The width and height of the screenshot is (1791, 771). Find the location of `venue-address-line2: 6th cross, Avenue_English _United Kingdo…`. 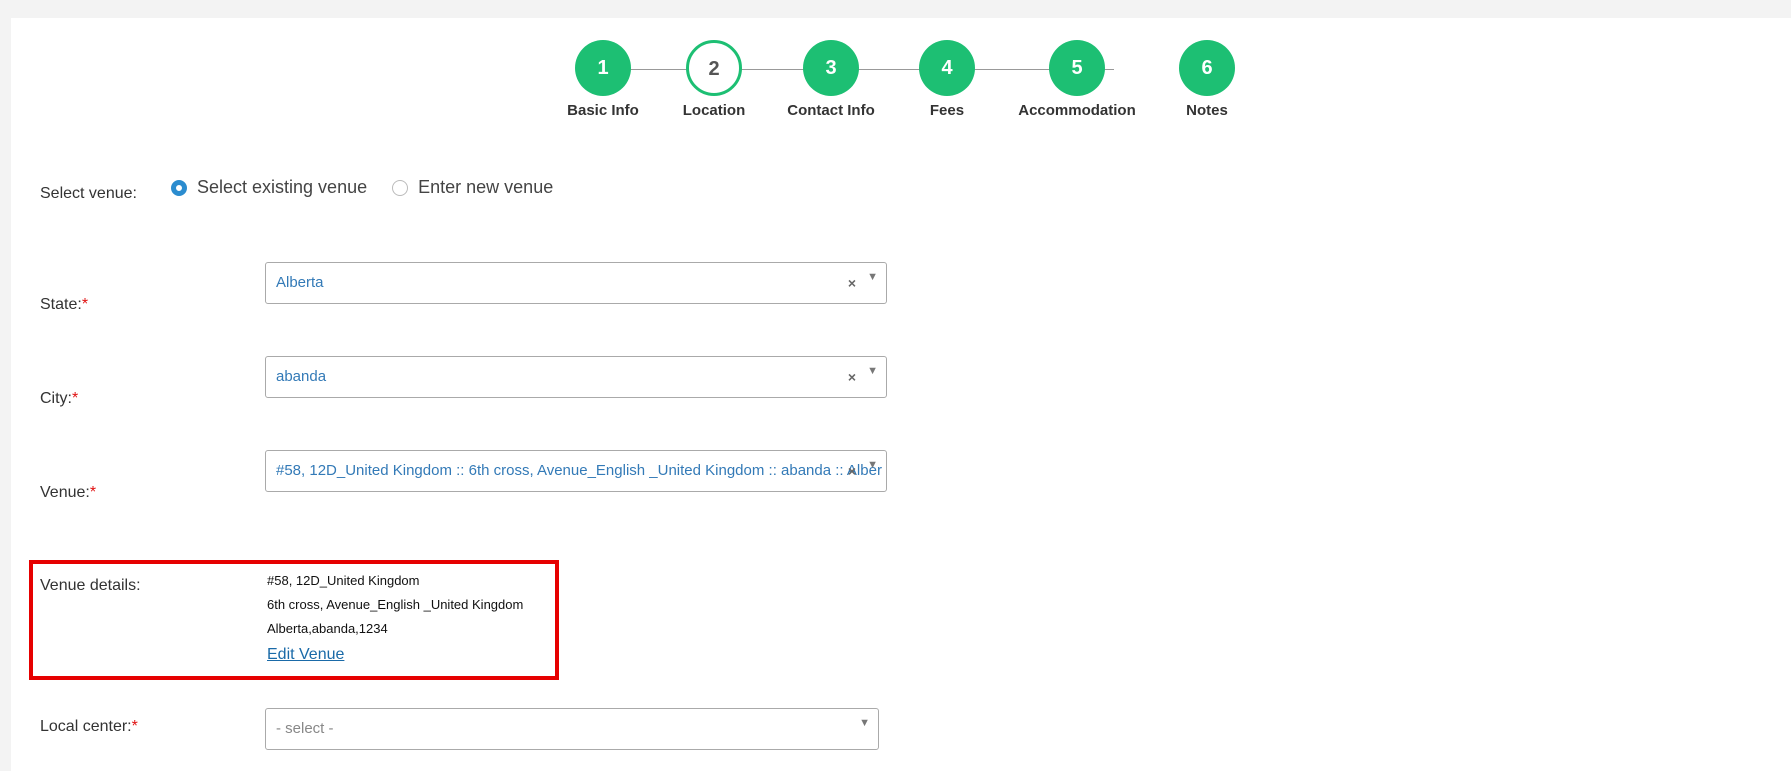

venue-address-line2: 6th cross, Avenue_English _United Kingdo… is located at coordinates (395, 604).